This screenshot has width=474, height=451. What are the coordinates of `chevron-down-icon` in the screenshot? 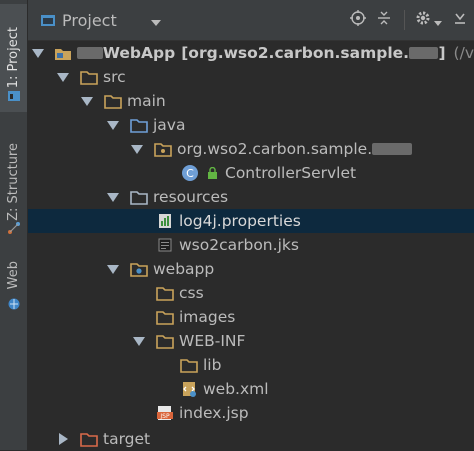 It's located at (155, 20).